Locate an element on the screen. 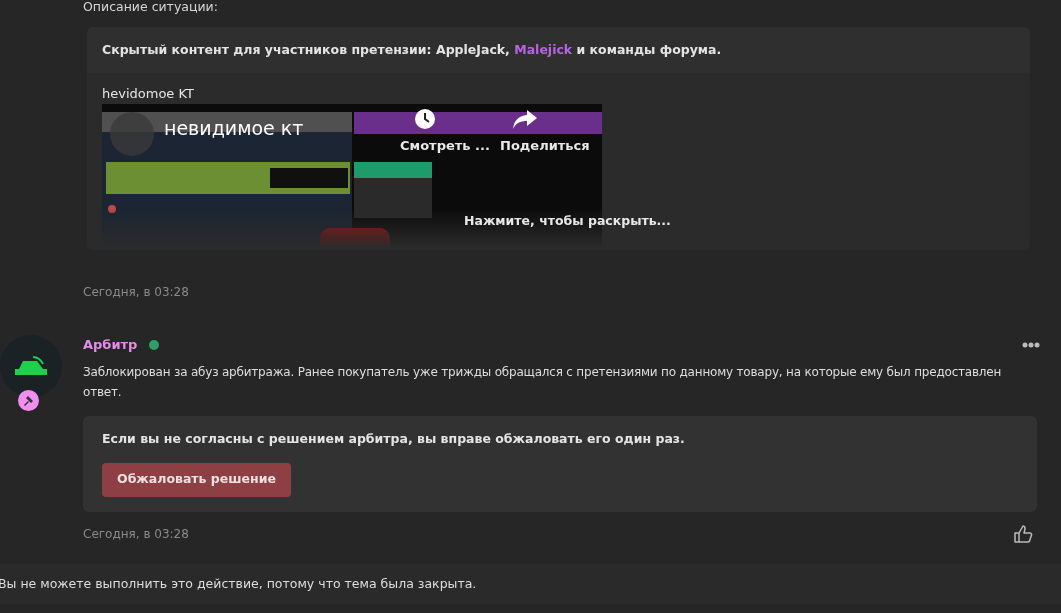 The width and height of the screenshot is (1061, 613). author-name: Арбитр is located at coordinates (110, 345).